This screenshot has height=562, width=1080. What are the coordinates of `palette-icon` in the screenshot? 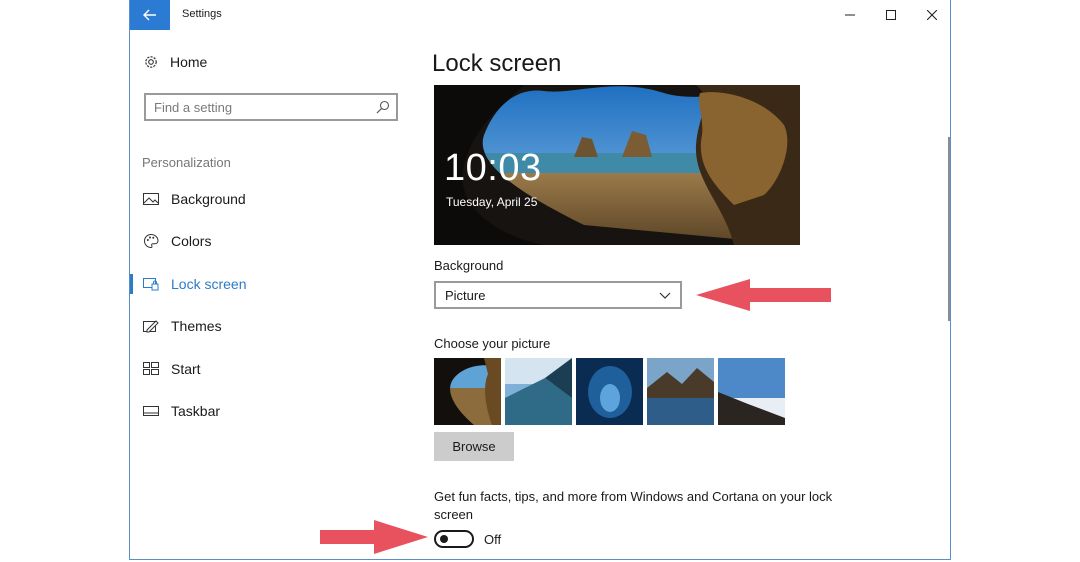 It's located at (151, 241).